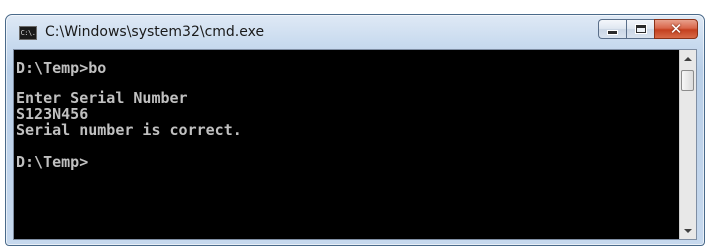 The image size is (709, 248). Describe the element at coordinates (52, 162) in the screenshot. I see `console-line-prompt: D:\Temp>` at that location.